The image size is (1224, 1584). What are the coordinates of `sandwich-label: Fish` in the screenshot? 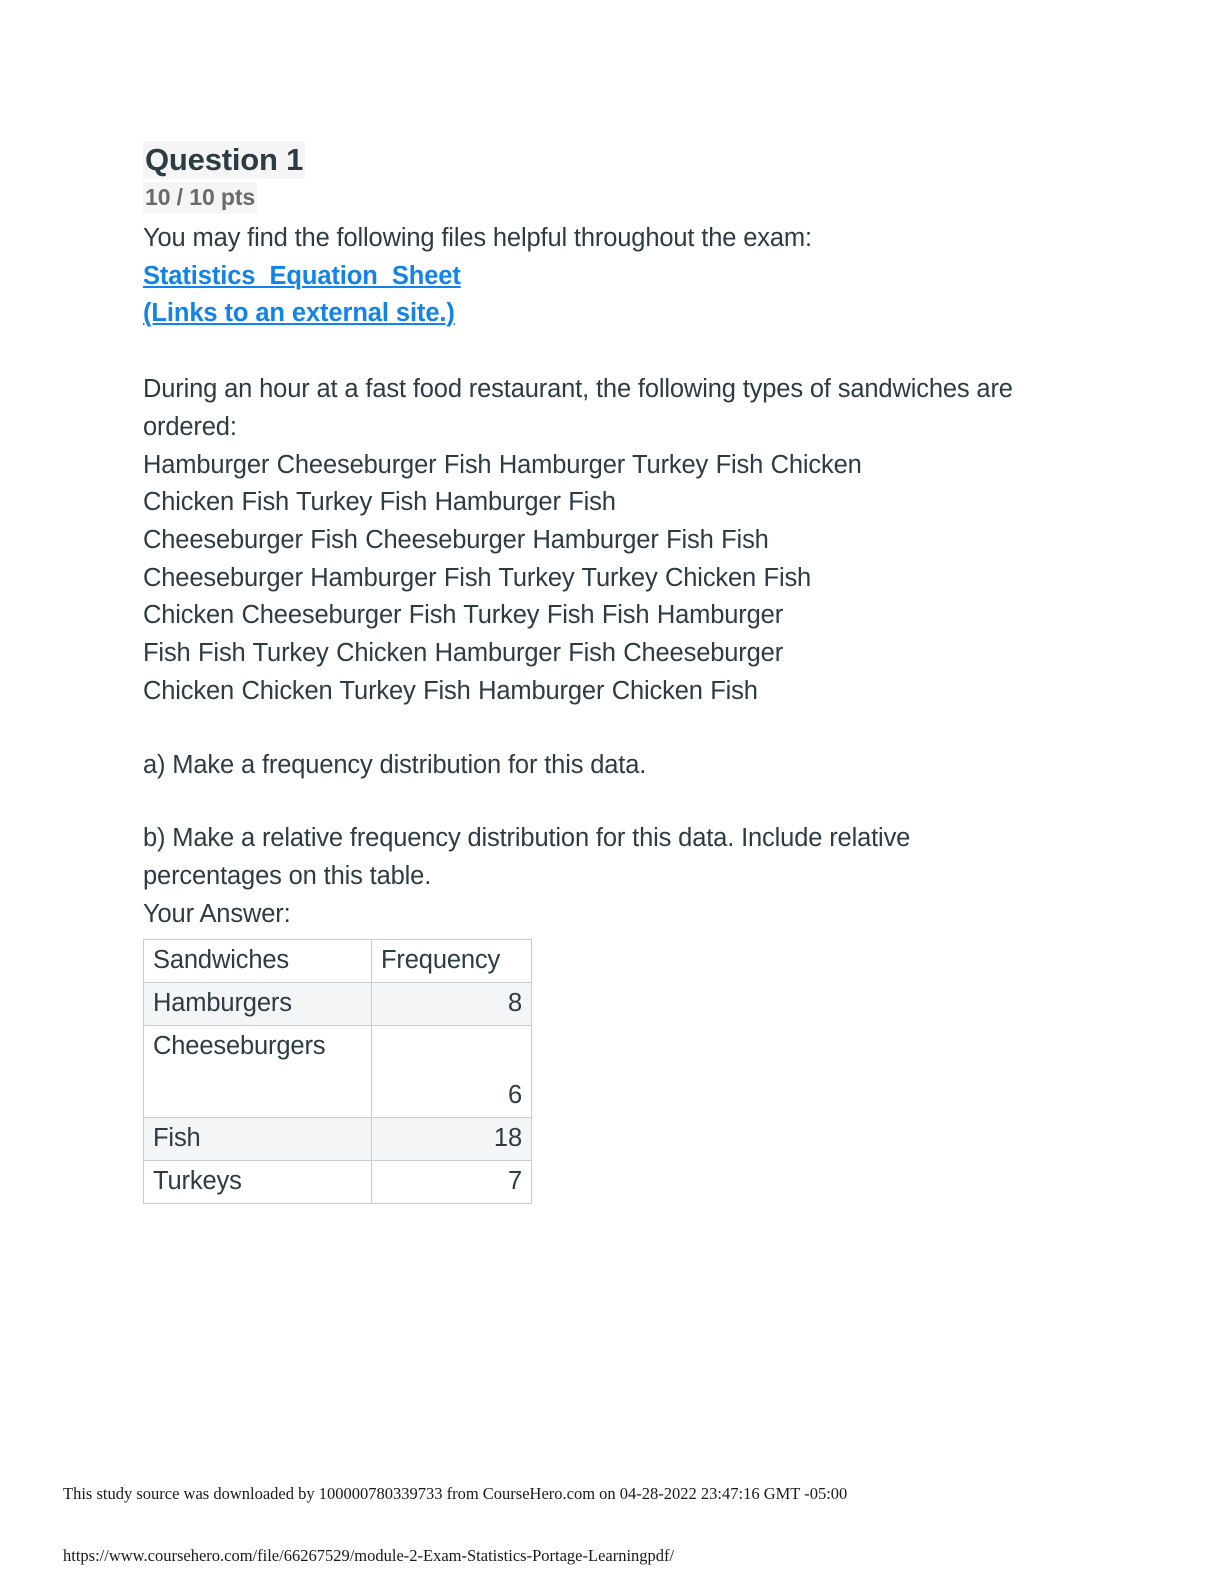 It's located at (257, 1139).